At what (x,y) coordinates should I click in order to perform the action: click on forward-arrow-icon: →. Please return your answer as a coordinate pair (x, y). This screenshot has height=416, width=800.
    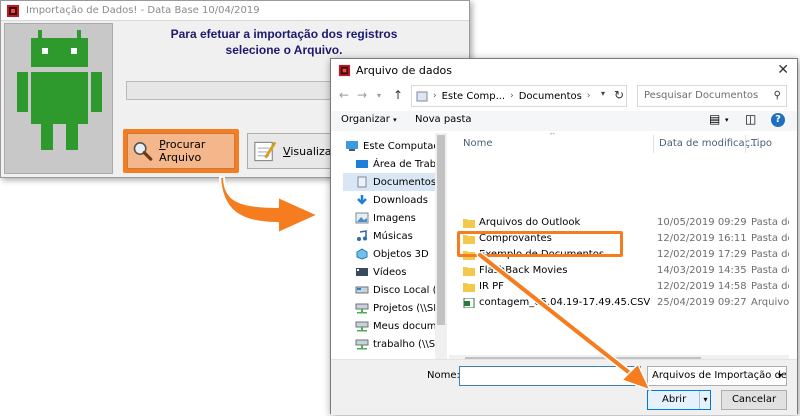
    Looking at the image, I should click on (362, 95).